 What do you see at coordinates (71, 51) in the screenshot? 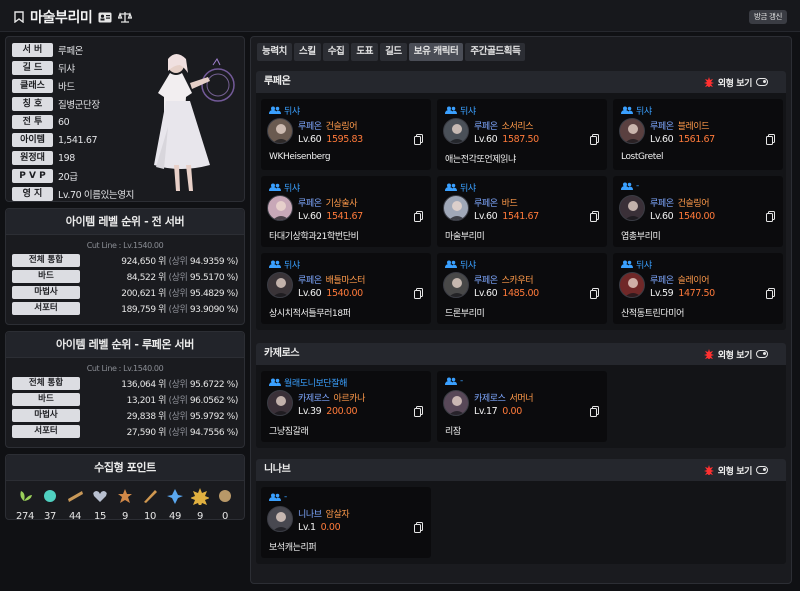
I see `profile-value: 루페온` at bounding box center [71, 51].